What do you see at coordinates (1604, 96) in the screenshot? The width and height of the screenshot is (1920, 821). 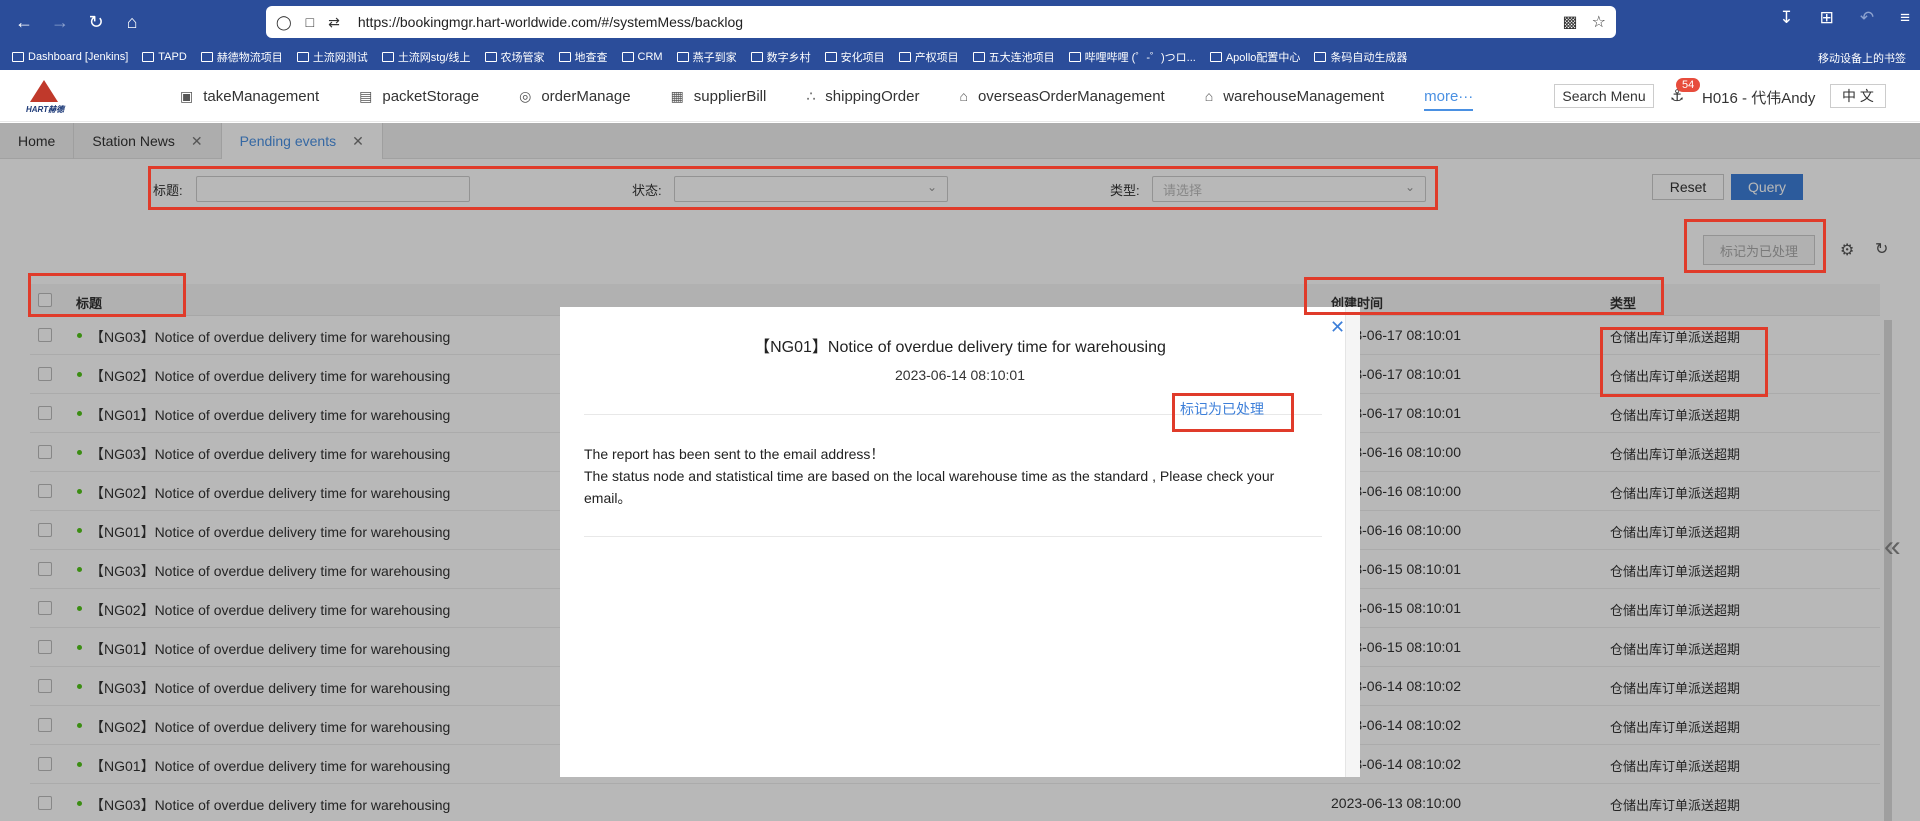 I see `search-menu-button: Search Menu` at bounding box center [1604, 96].